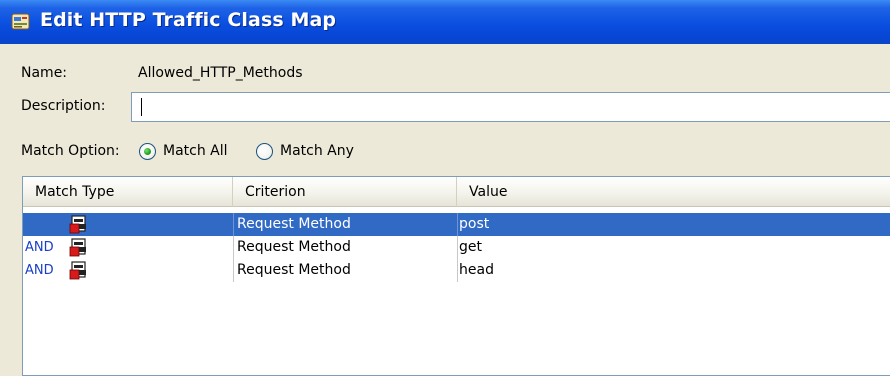  What do you see at coordinates (188, 20) in the screenshot?
I see `window-title: Edit HTTP Traffic Class Map` at bounding box center [188, 20].